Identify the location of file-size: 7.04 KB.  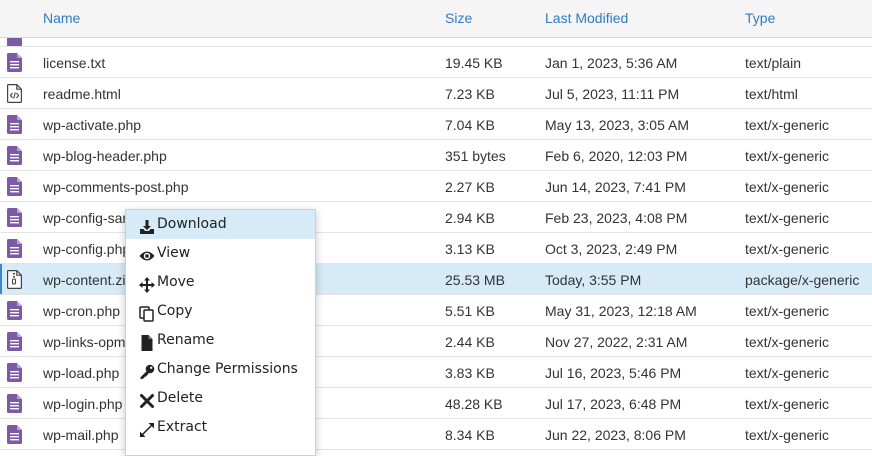
(470, 125).